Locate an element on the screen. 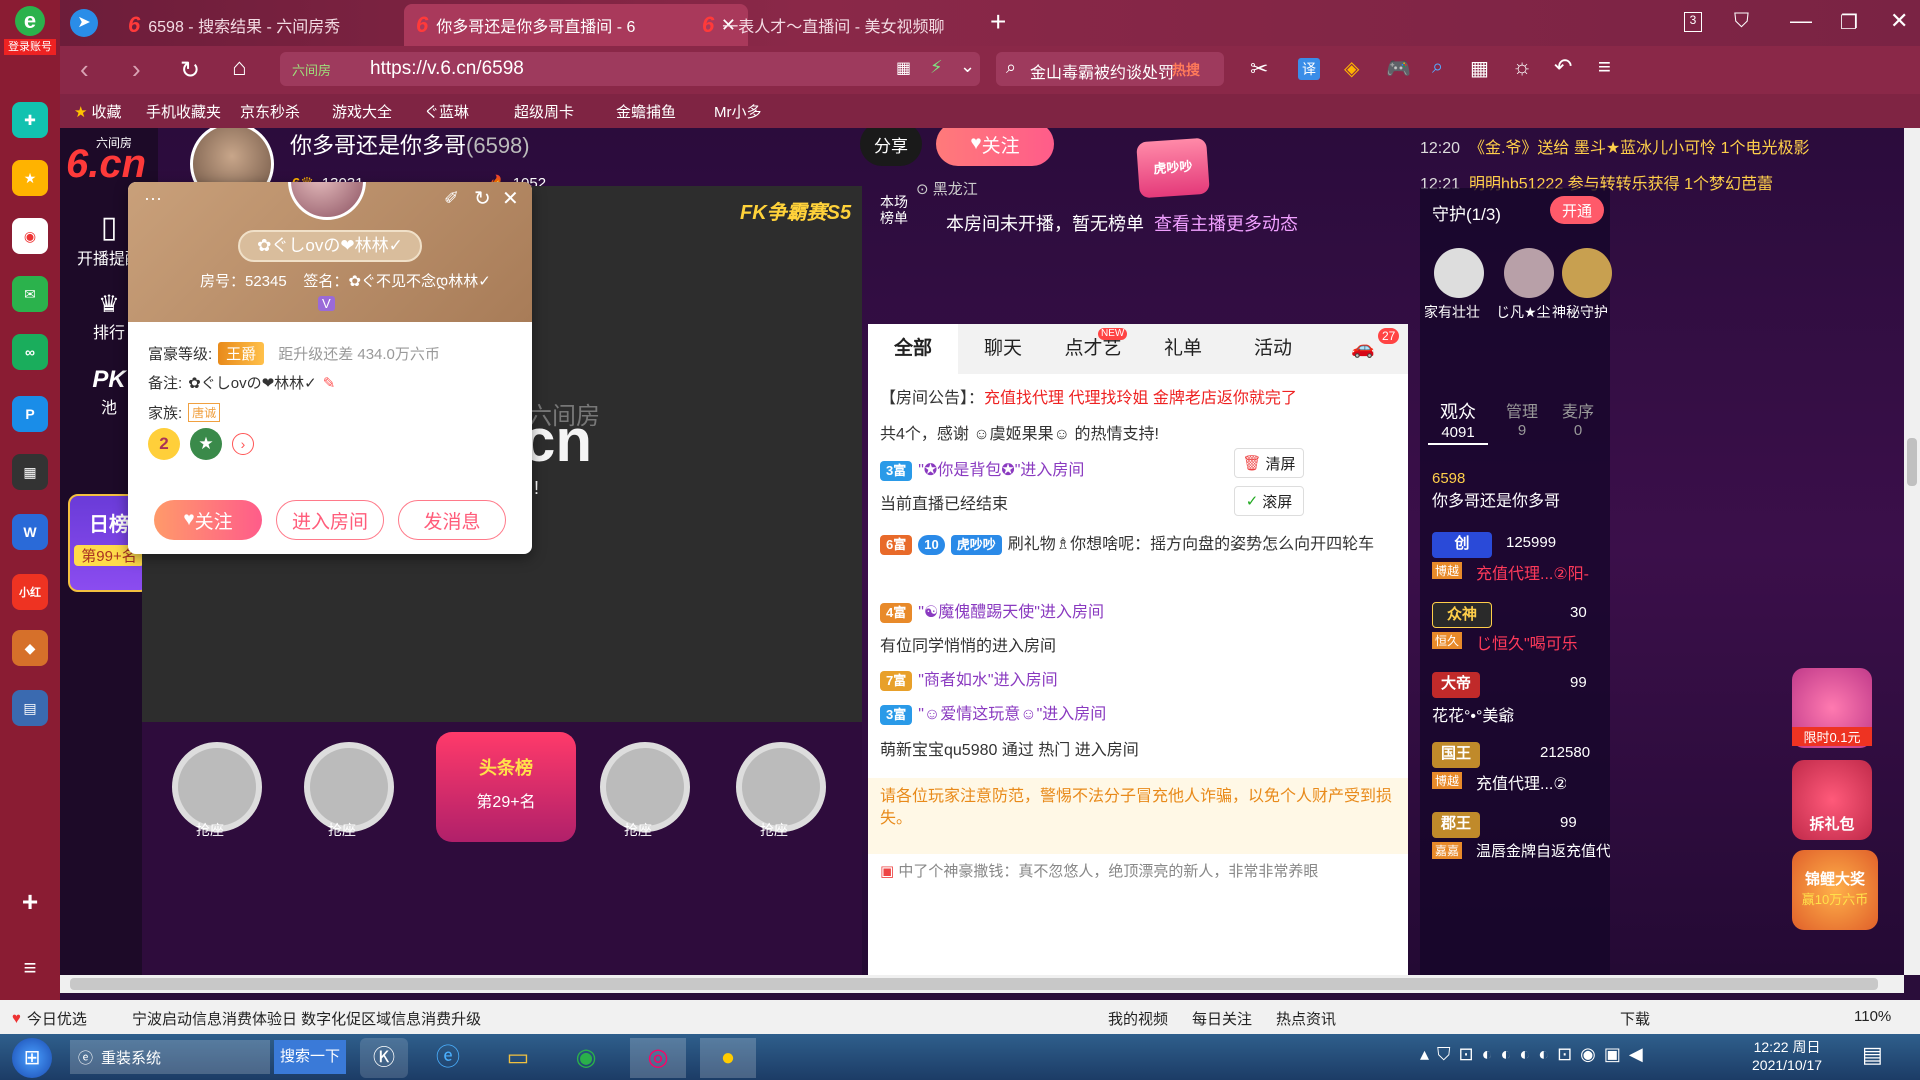 This screenshot has height=1080, width=1920. home-icon: ⌂ is located at coordinates (239, 68).